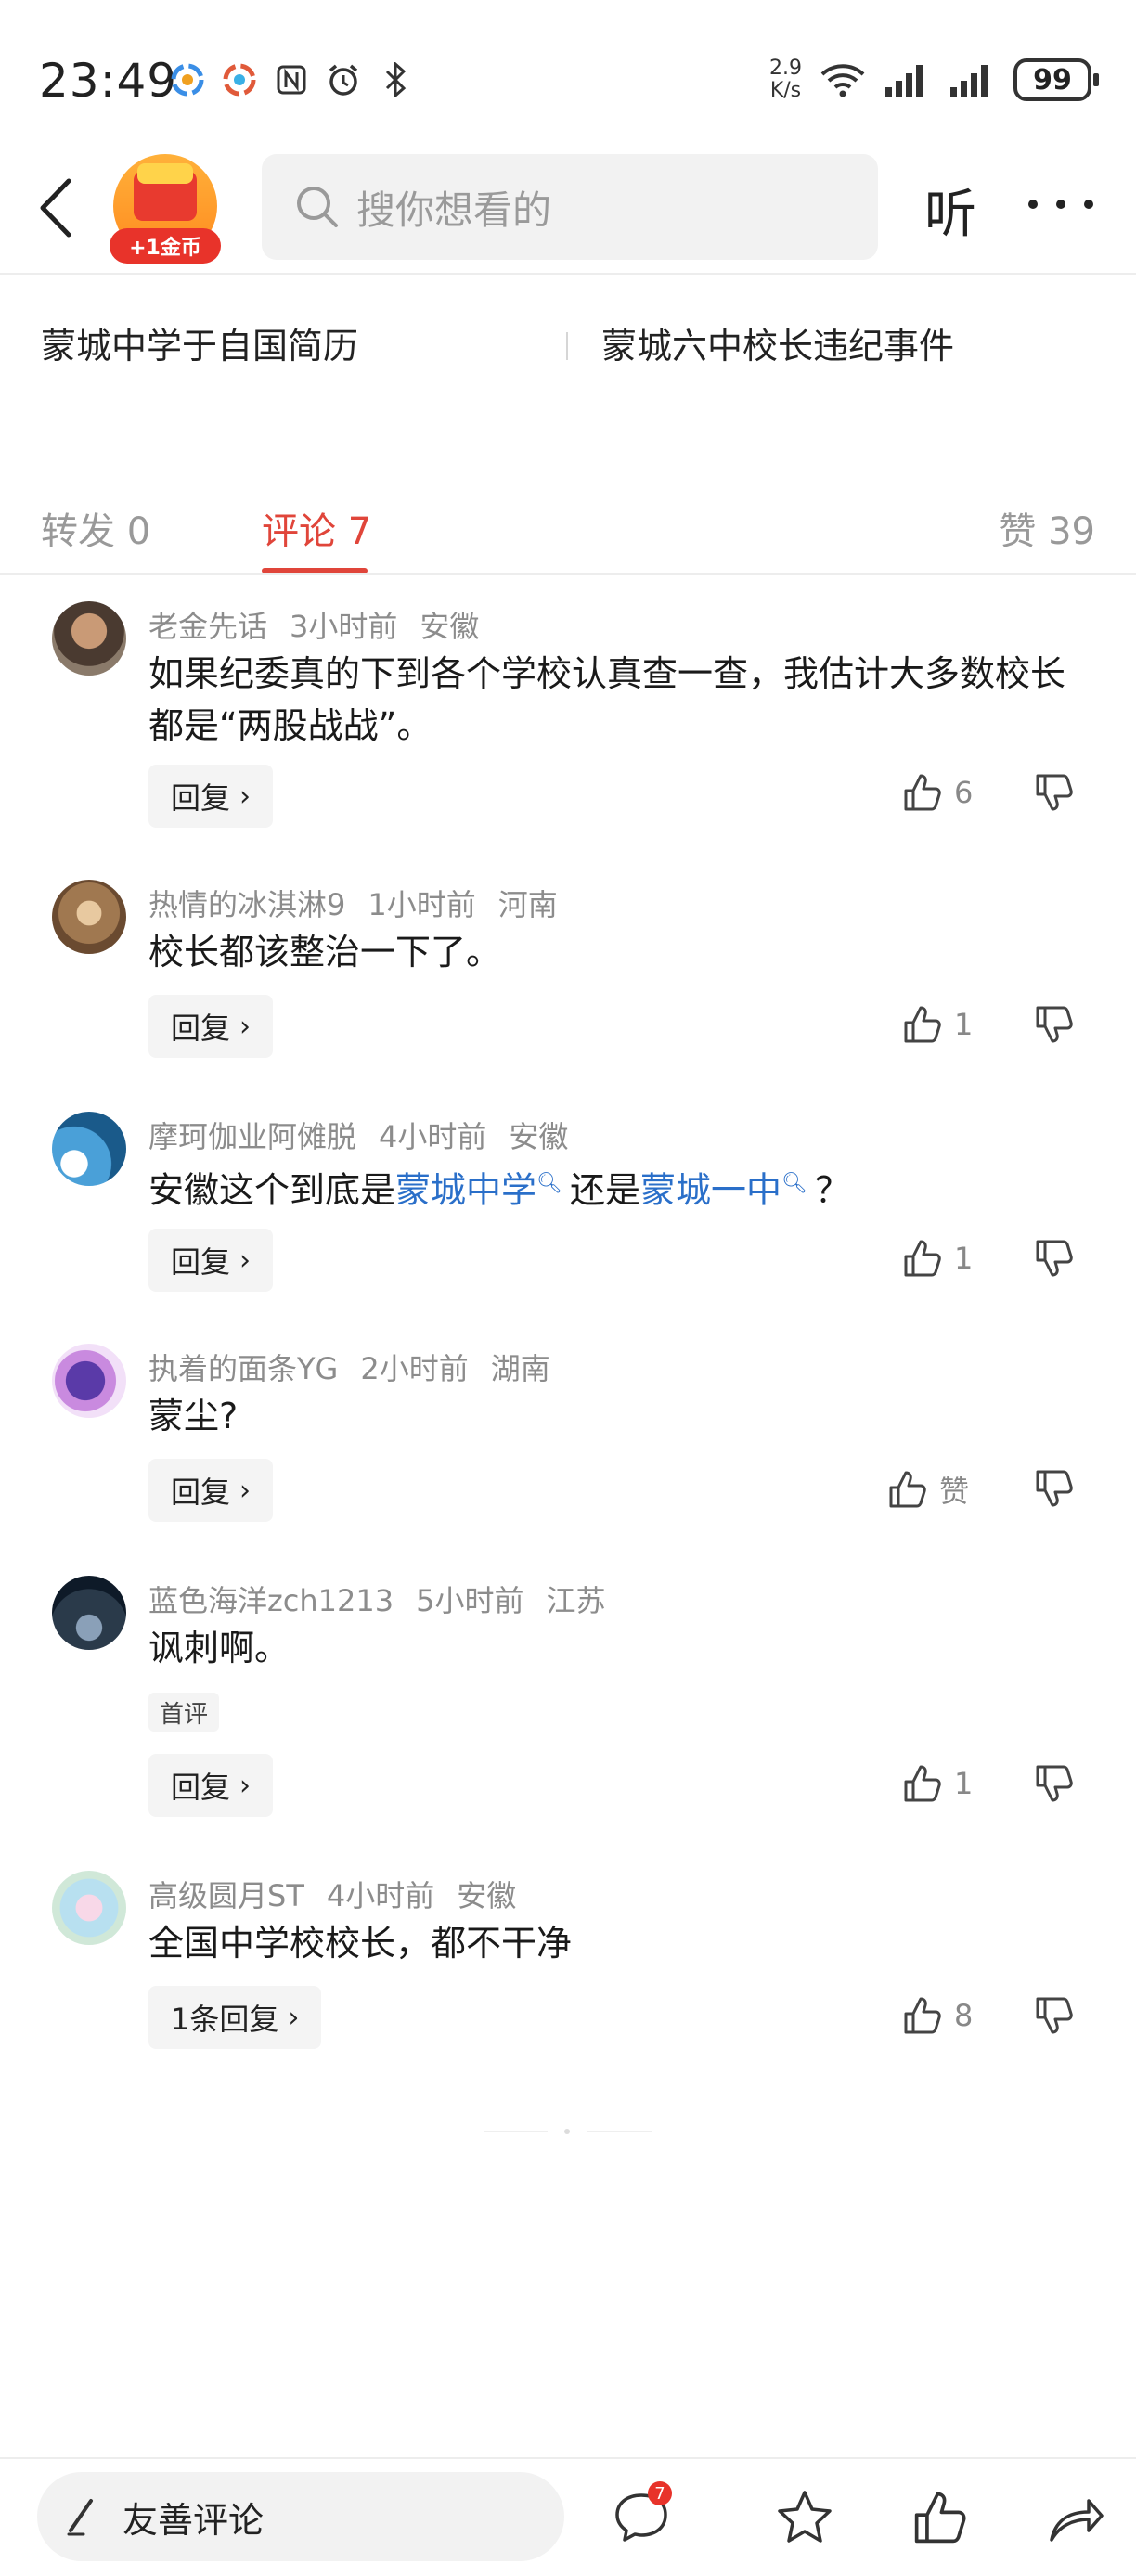 The image size is (1136, 2576). Describe the element at coordinates (165, 207) in the screenshot. I see `coin-reward-button: +1金币` at that location.